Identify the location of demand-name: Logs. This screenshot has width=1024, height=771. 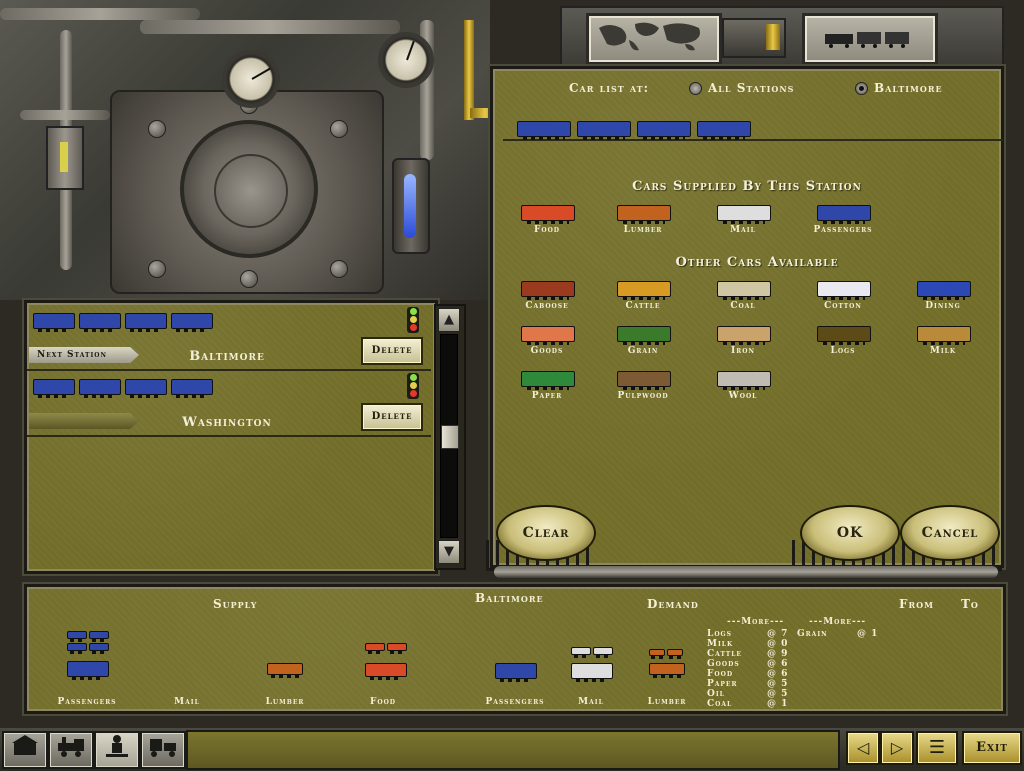
(720, 634).